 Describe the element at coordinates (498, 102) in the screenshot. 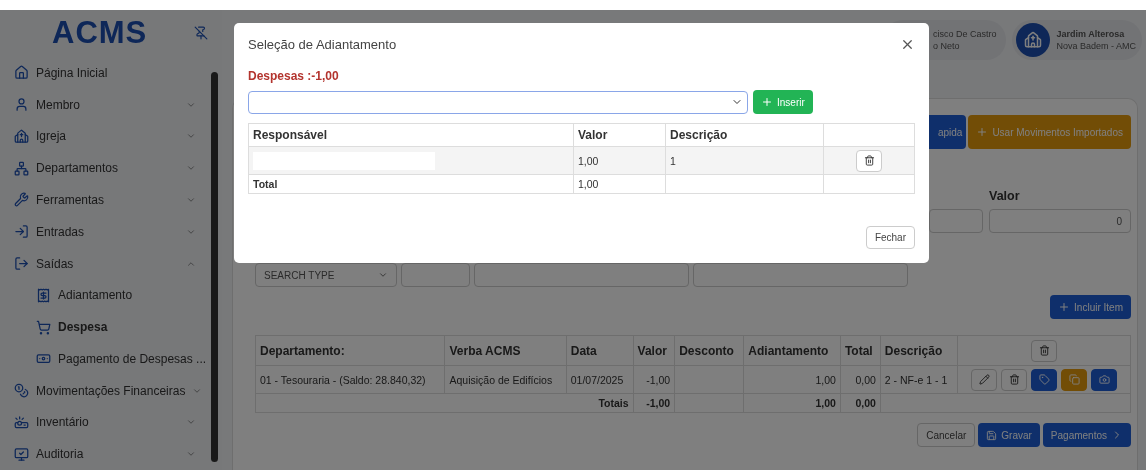

I see `advance-select` at that location.